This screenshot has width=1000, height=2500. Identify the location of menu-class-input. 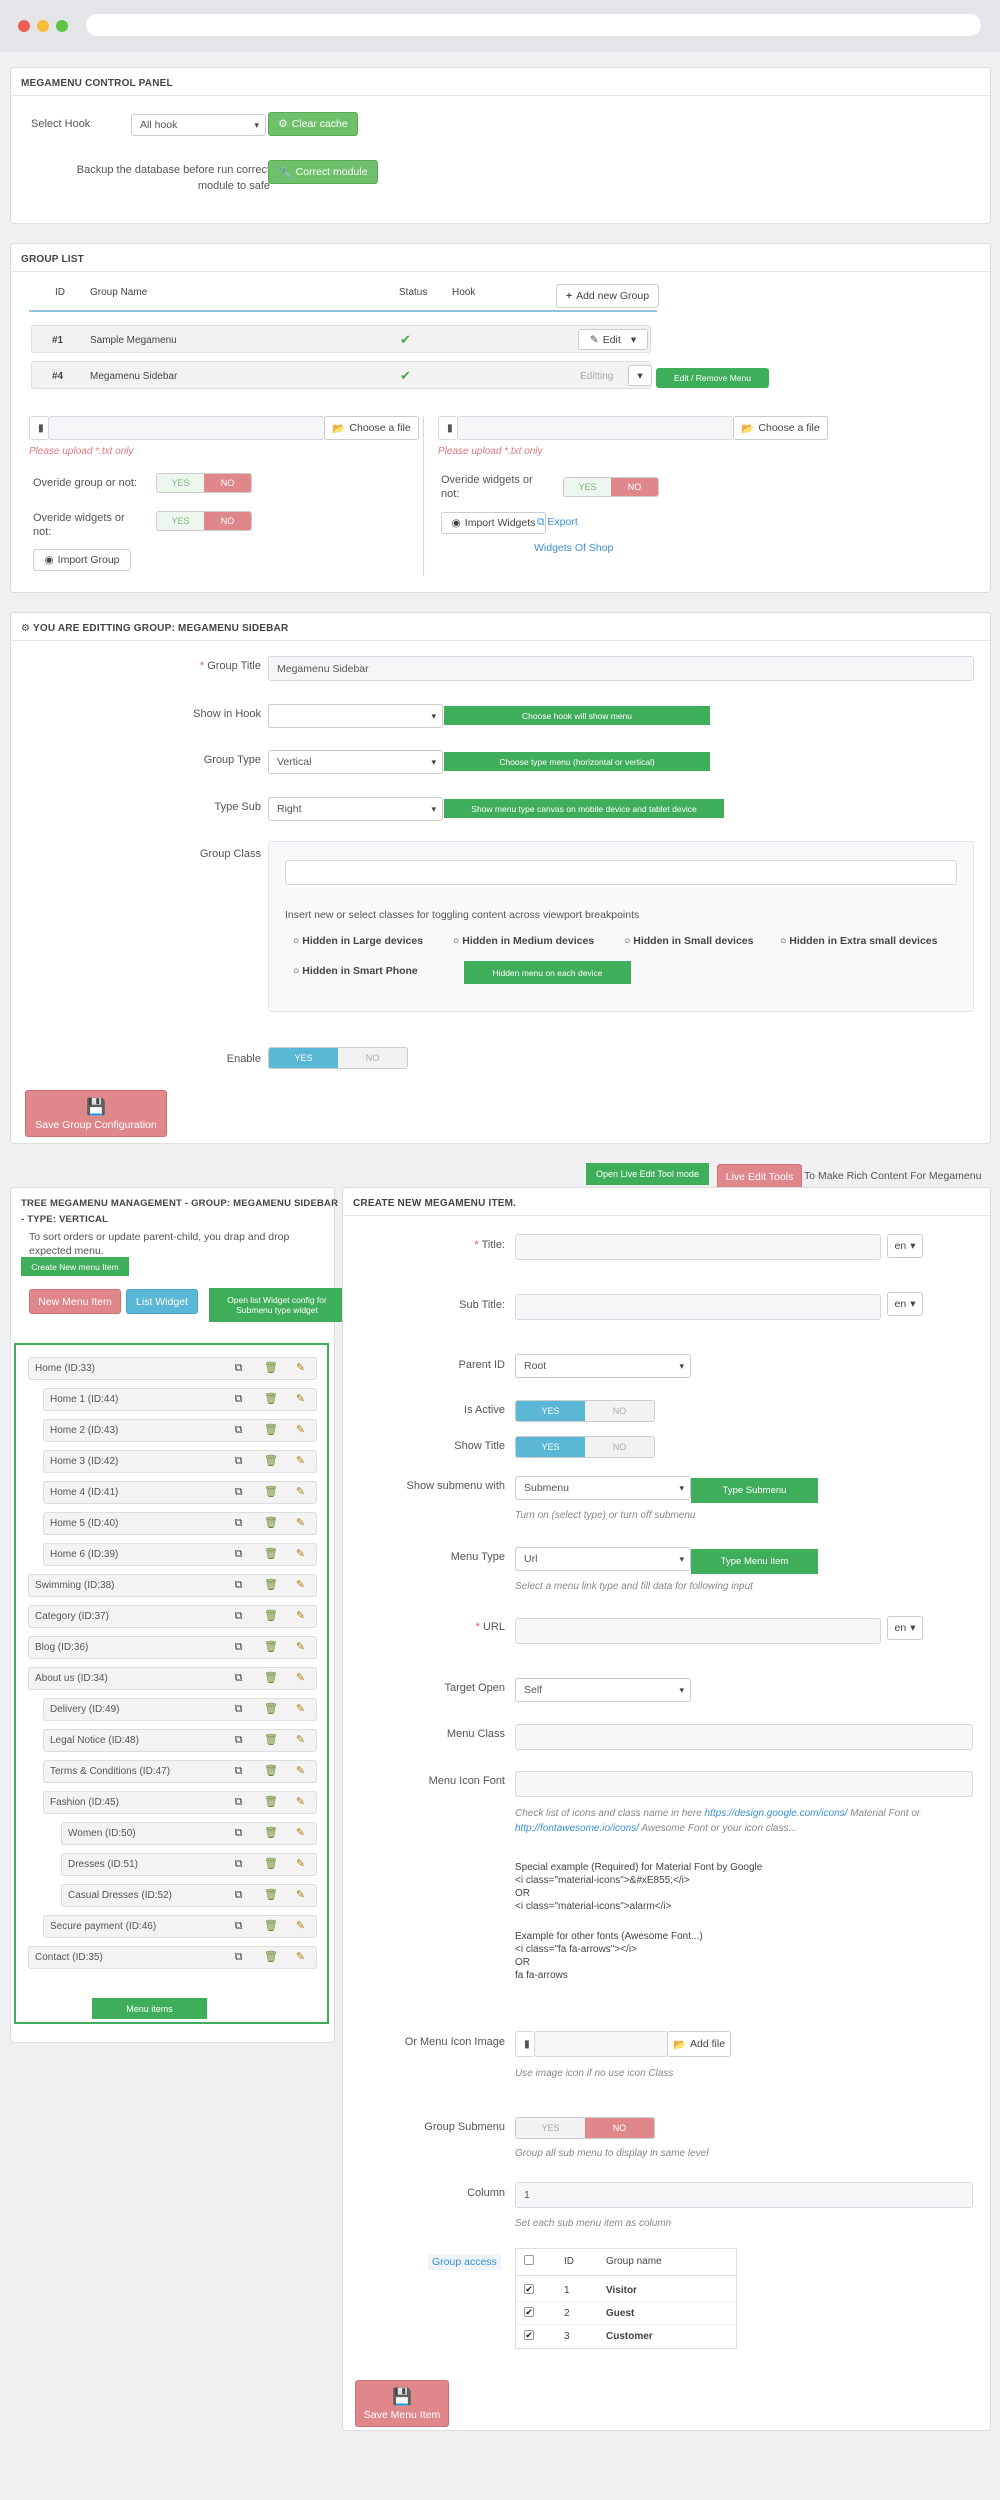
(744, 1737).